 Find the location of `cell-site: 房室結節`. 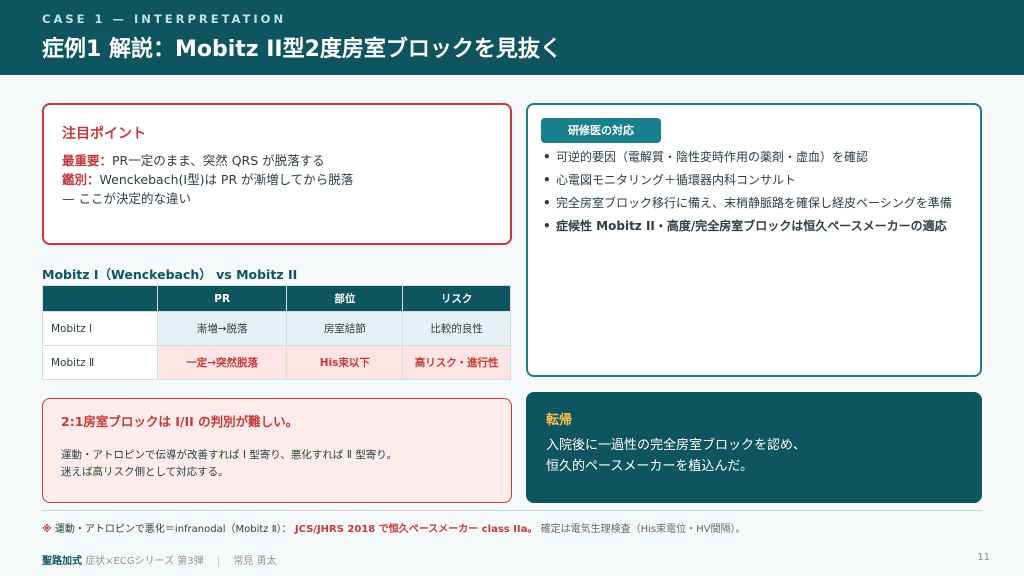

cell-site: 房室結節 is located at coordinates (345, 328).